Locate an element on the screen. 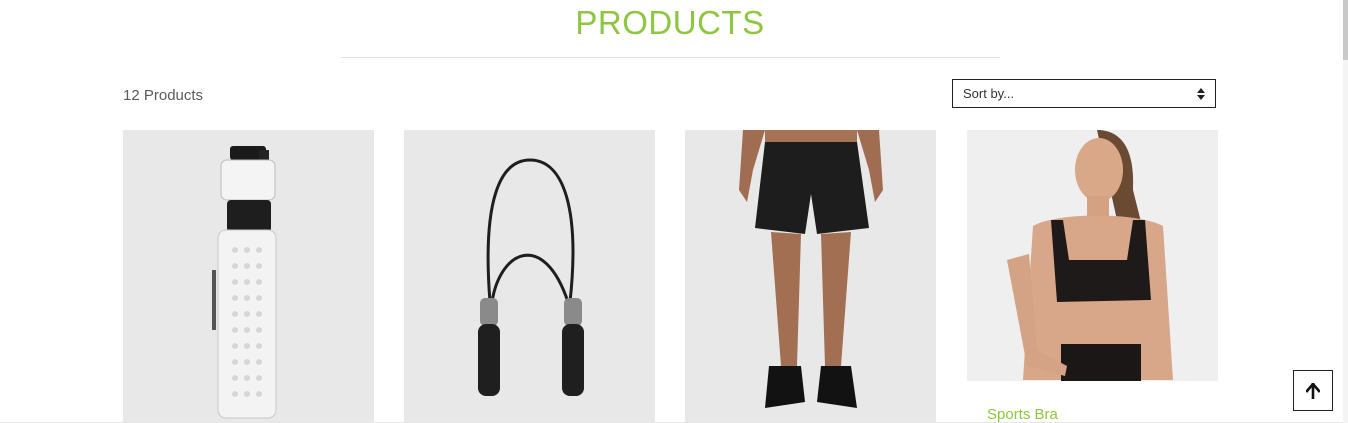 This screenshot has width=1348, height=423. page-title: PRODUCTS is located at coordinates (670, 22).